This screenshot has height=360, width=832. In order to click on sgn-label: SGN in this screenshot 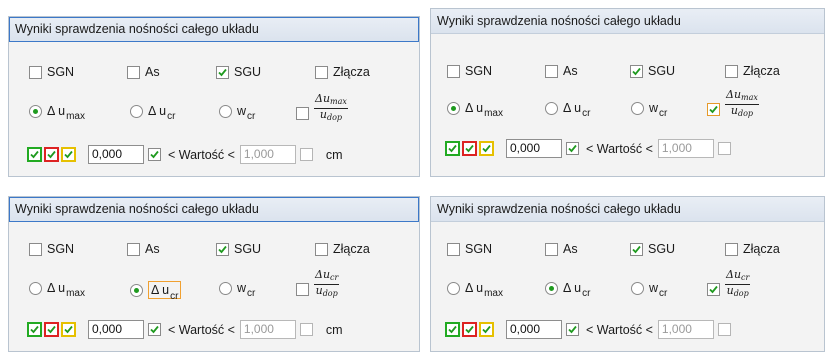, I will do `click(61, 249)`.